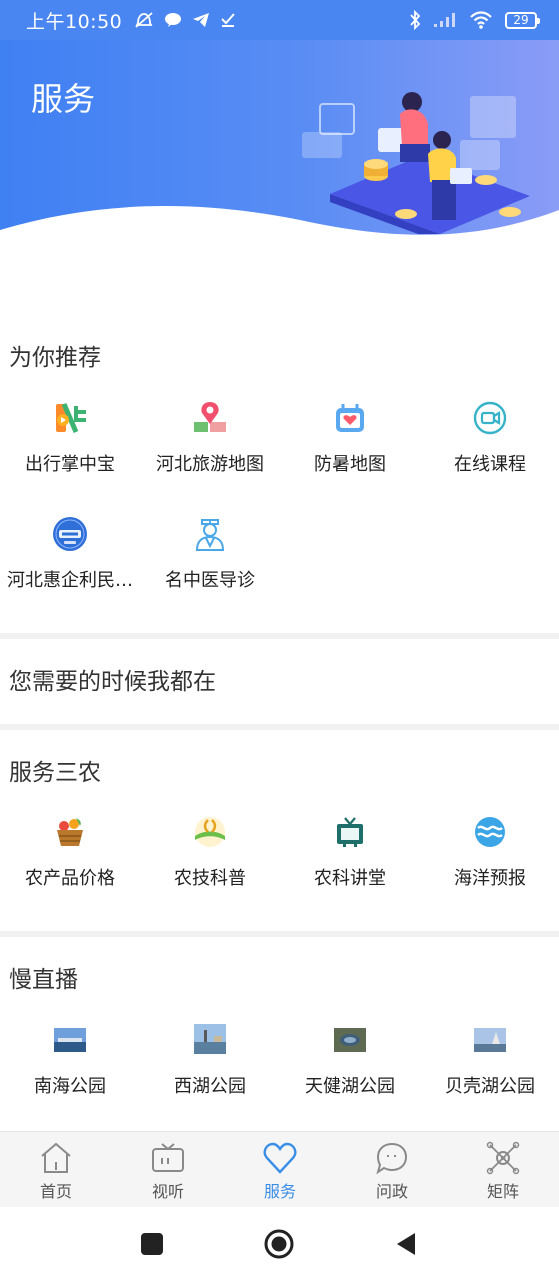 The image size is (559, 1280). I want to click on service-item-agri-tech: 农技科普, so click(210, 851).